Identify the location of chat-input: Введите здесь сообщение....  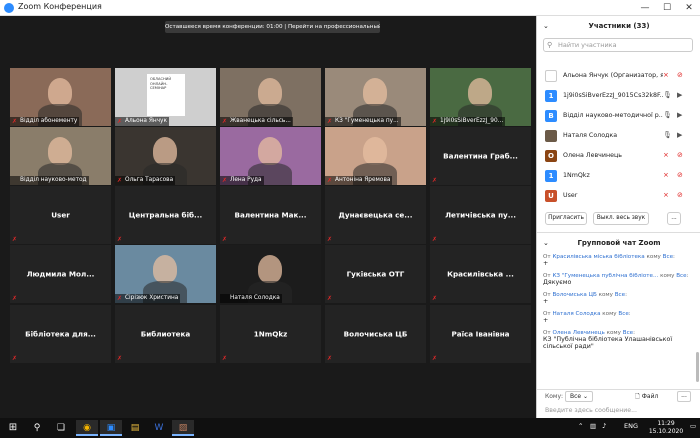
(591, 410).